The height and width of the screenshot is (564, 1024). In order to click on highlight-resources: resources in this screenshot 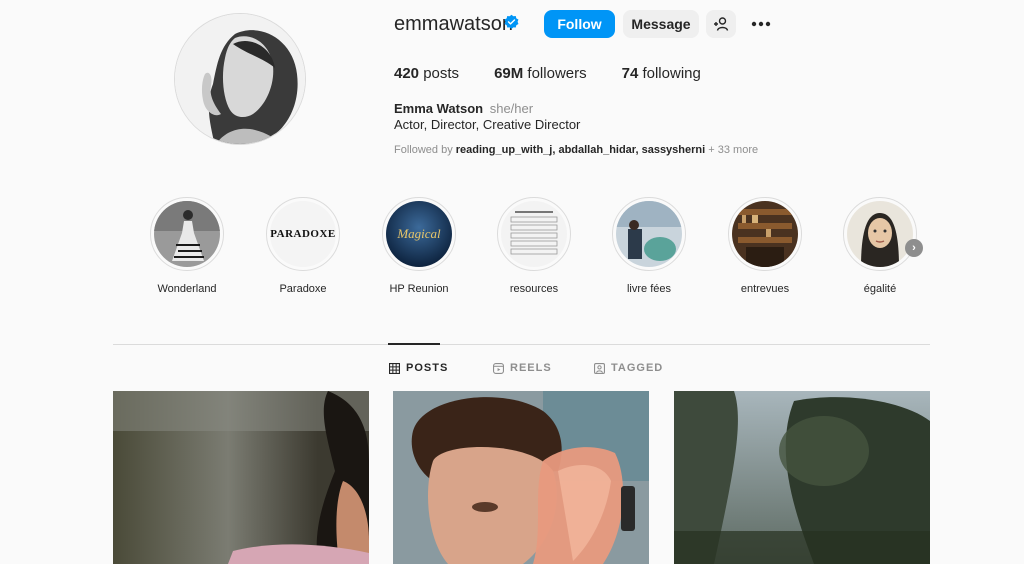, I will do `click(534, 246)`.